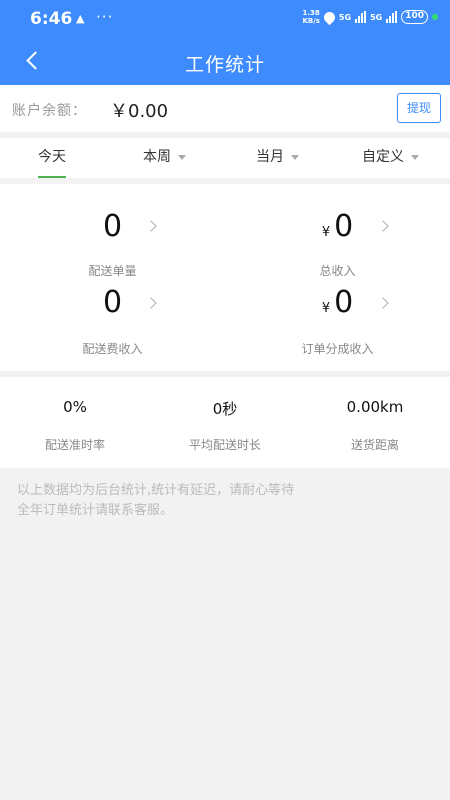  Describe the element at coordinates (376, 17) in the screenshot. I see `signal-label-2: 5G` at that location.